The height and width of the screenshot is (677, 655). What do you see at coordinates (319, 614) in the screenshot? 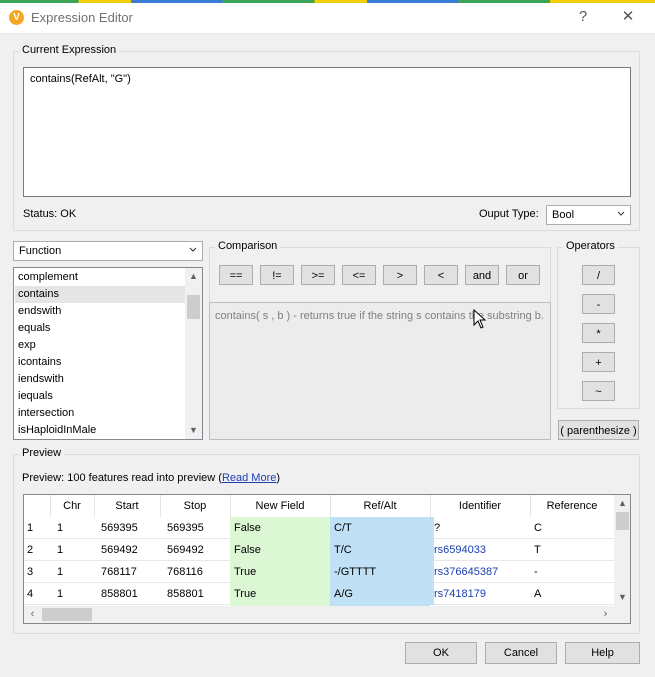
I see `preview-horizontal-scrollbar: ‹ ›` at bounding box center [319, 614].